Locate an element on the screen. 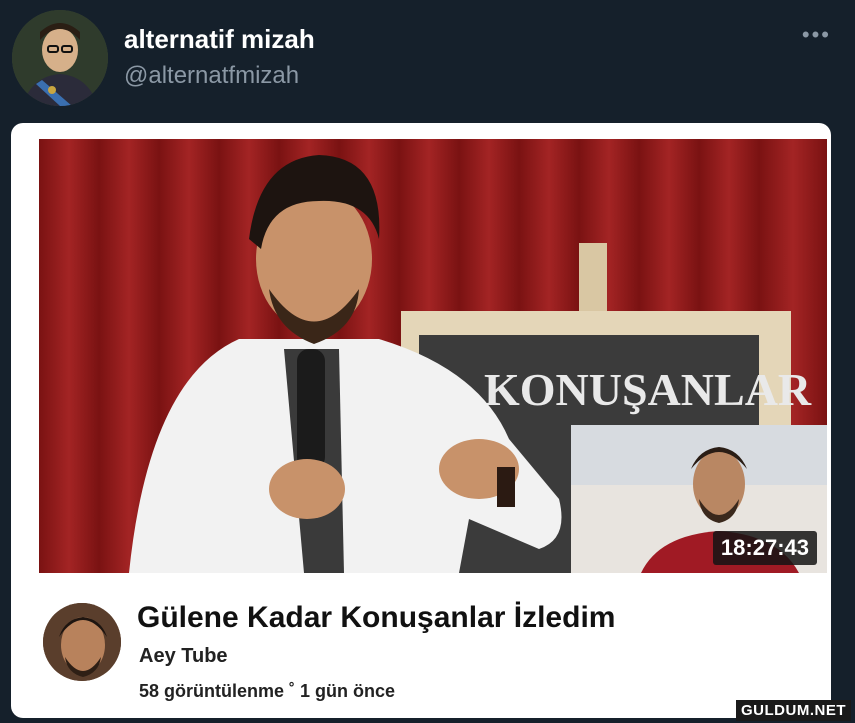  display-name: alternatif mizah is located at coordinates (219, 39).